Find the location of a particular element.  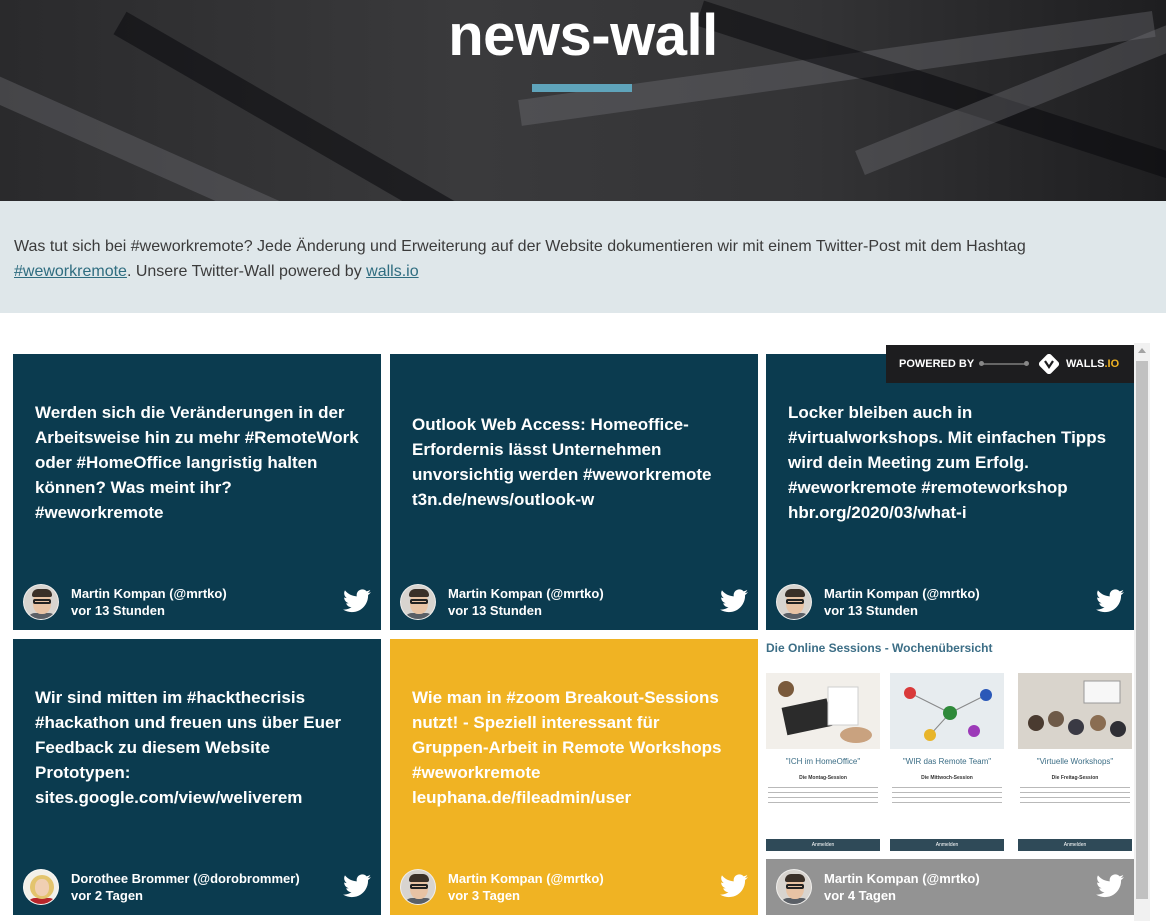

post-time: vor 2 Tagen is located at coordinates (185, 895).